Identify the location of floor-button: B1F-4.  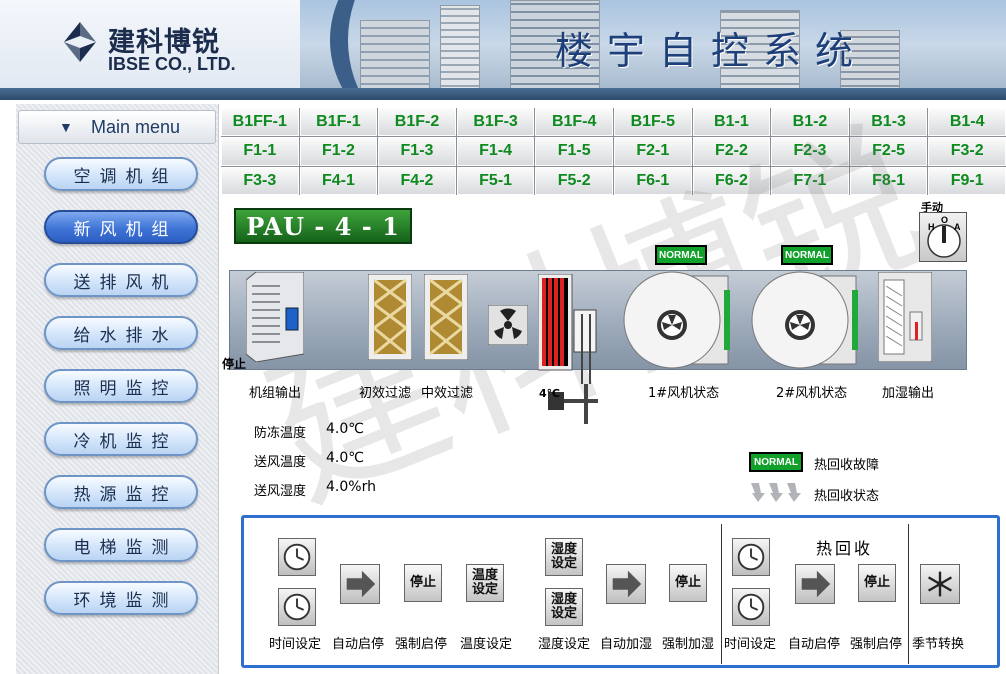
(574, 122).